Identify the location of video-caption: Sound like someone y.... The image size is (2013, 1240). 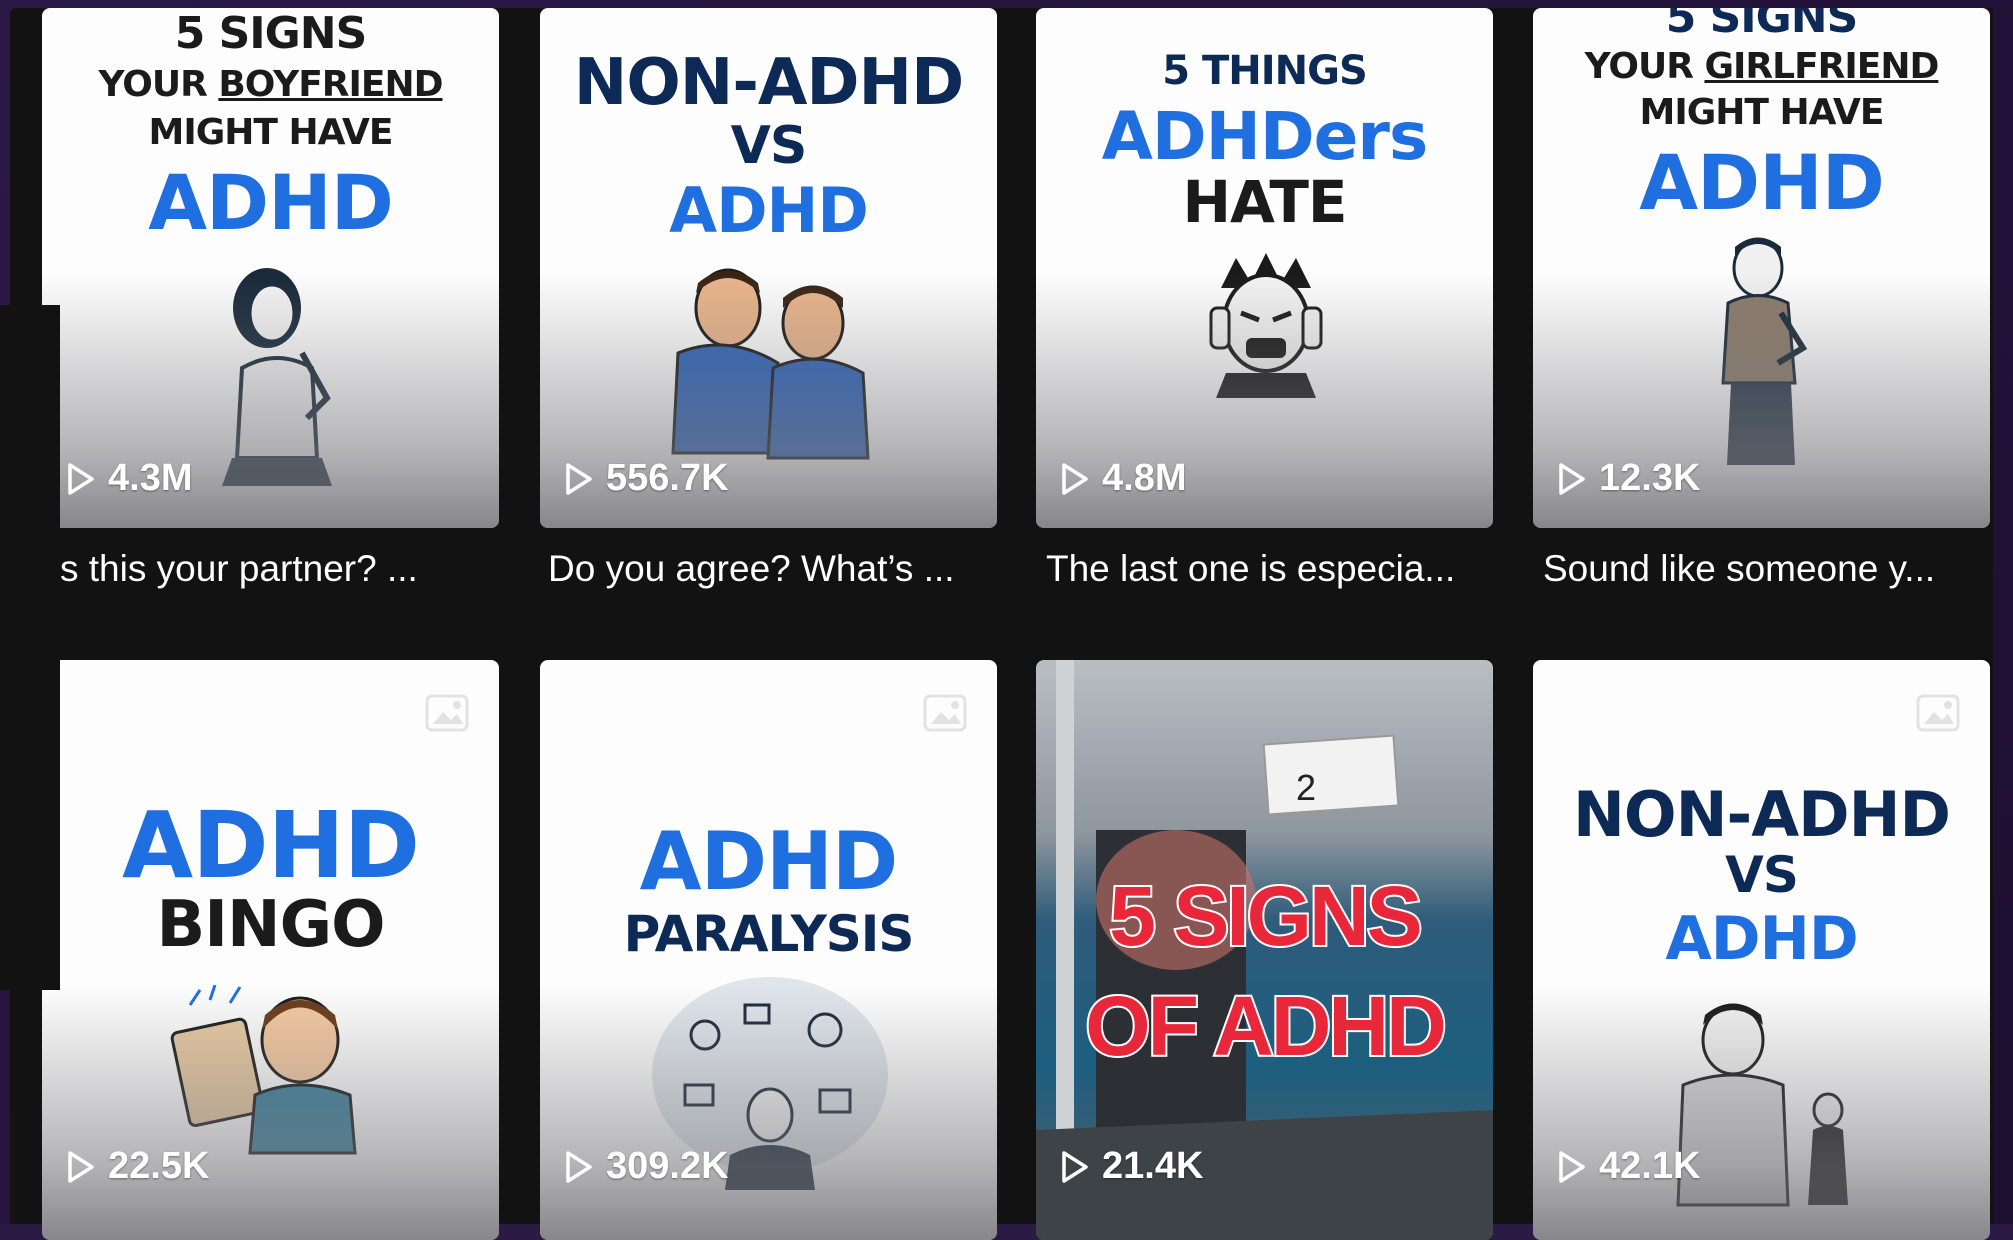
(1771, 573).